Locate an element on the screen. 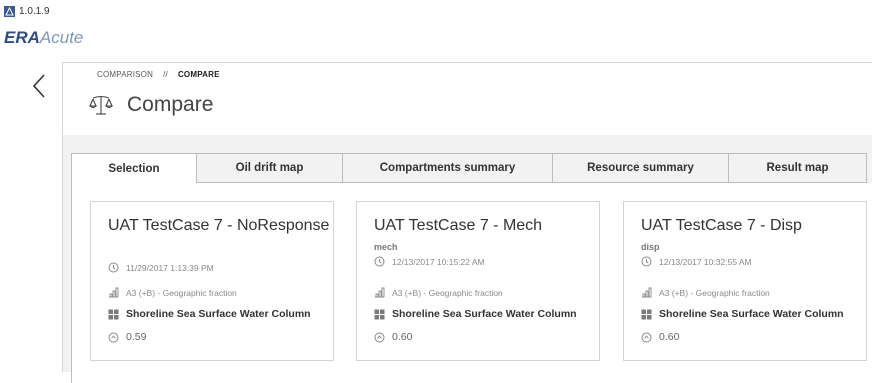 The image size is (872, 383). tab-result-map: Result map is located at coordinates (798, 168).